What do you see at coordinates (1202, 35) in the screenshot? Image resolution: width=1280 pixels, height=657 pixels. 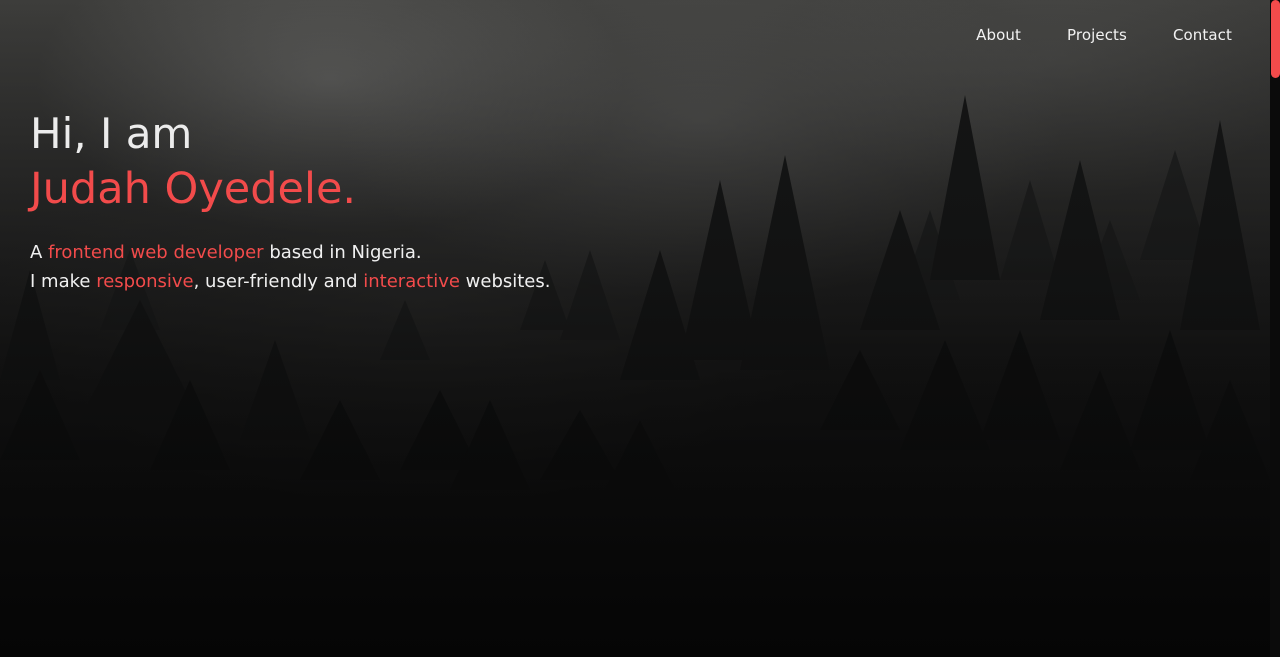 I see `nav-link-contact: Contact` at bounding box center [1202, 35].